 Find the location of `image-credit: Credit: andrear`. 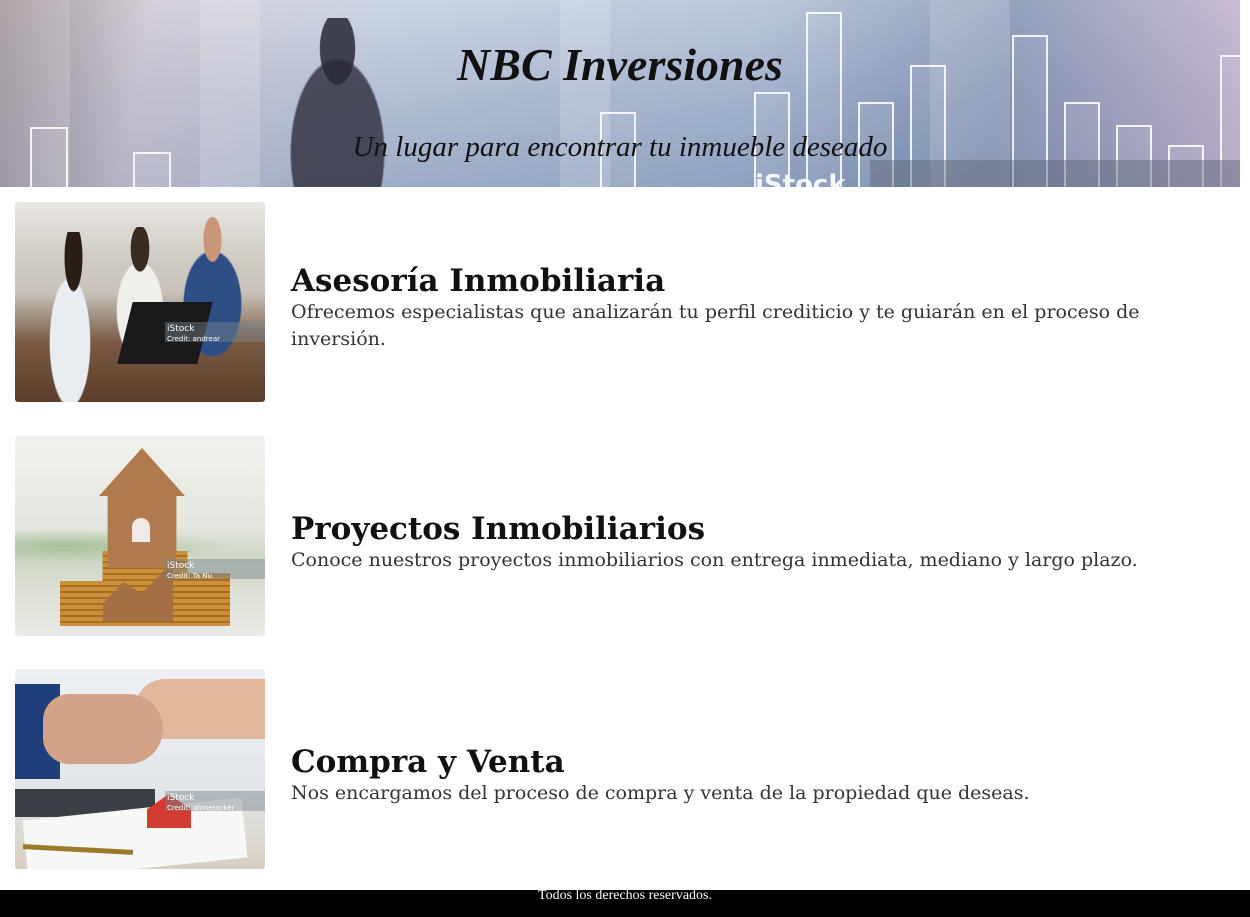

image-credit: Credit: andrear is located at coordinates (194, 339).